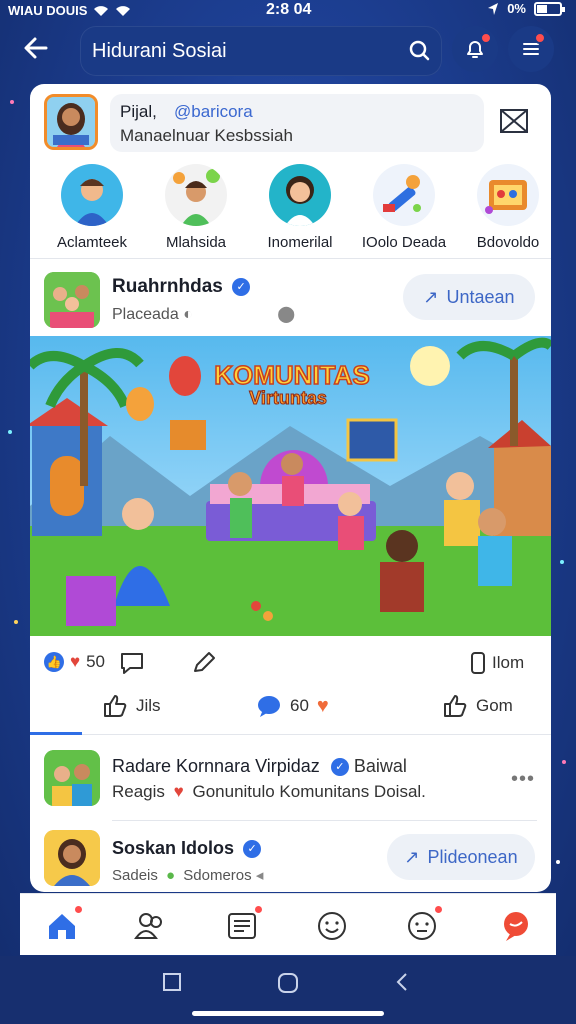  I want to click on nav-friends, so click(150, 926).